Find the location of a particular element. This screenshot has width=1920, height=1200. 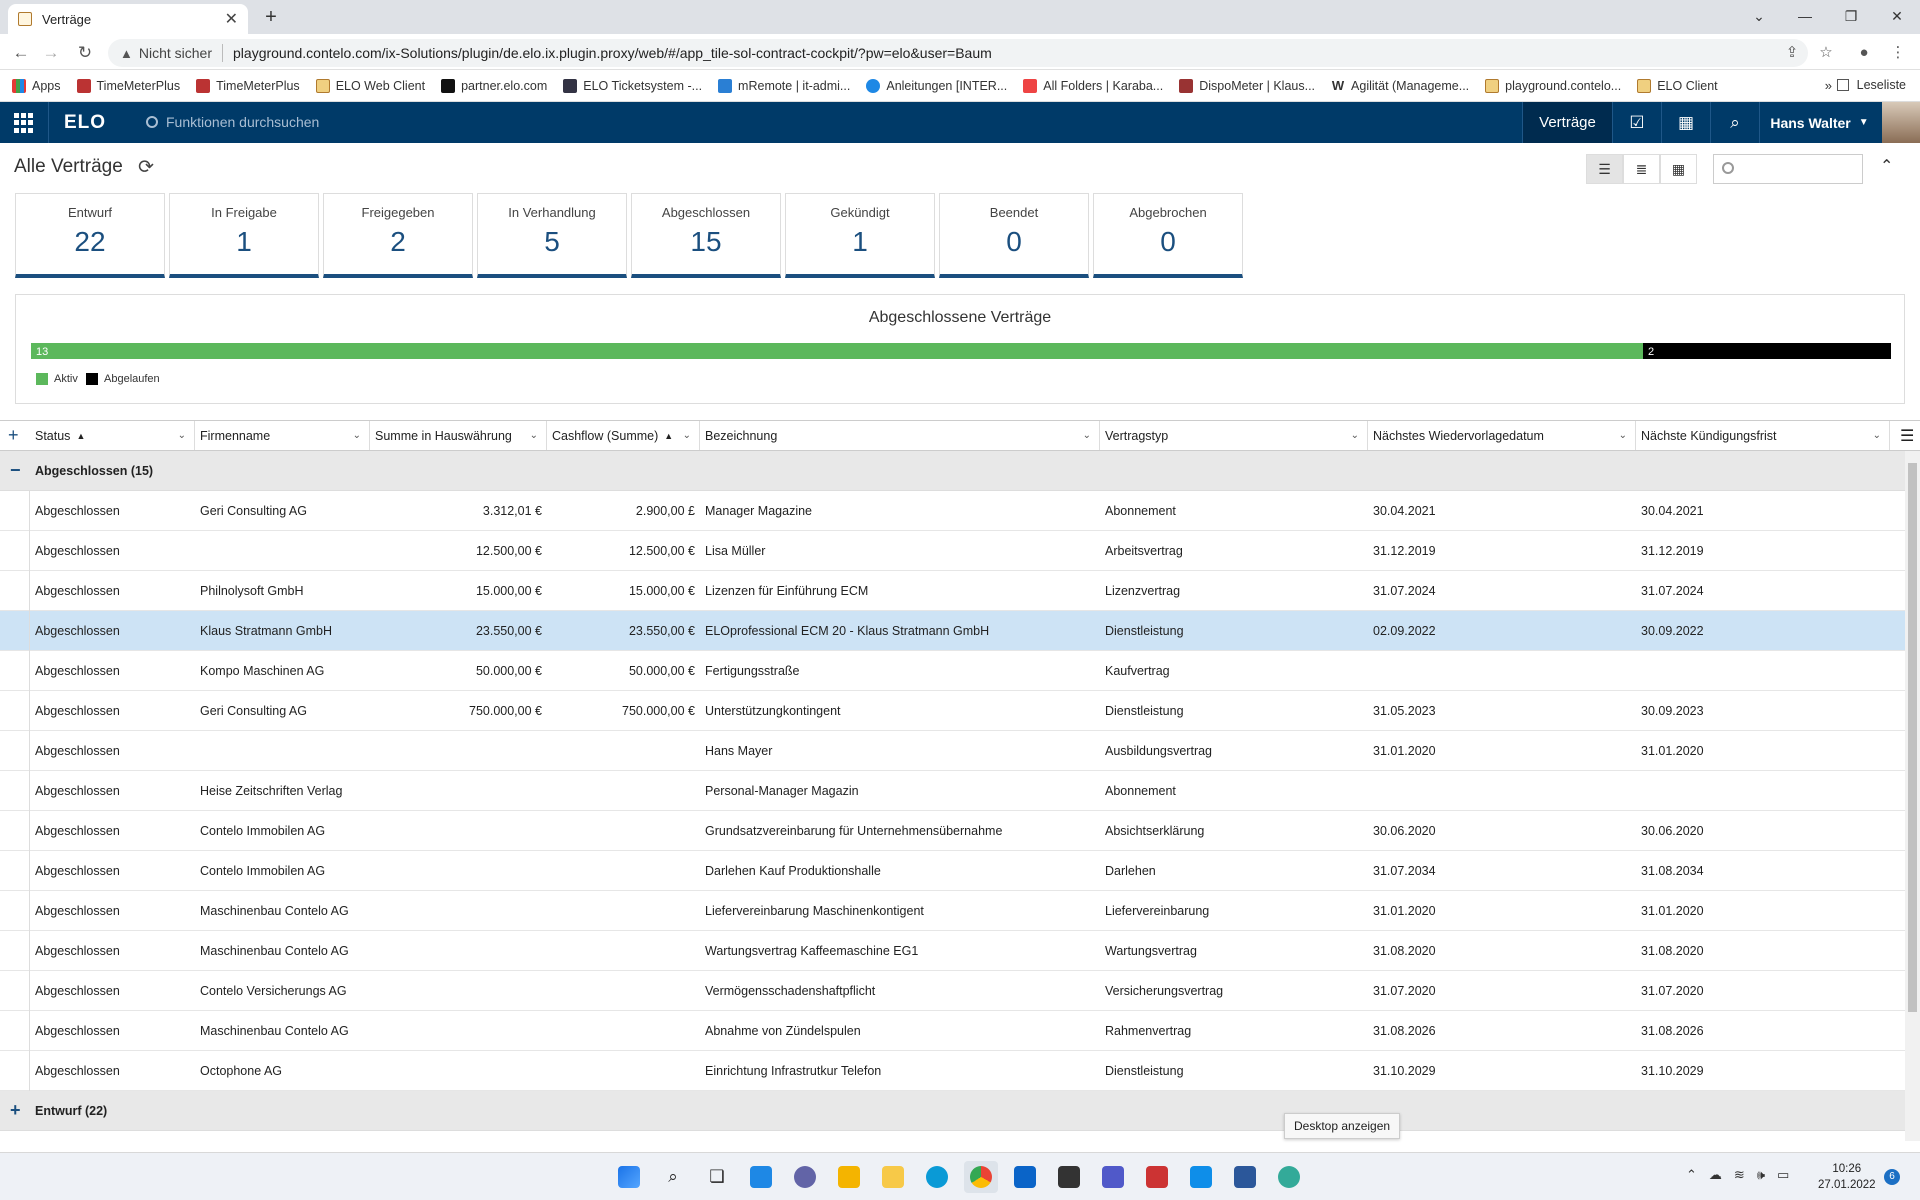

timemeter-icon is located at coordinates (1157, 1177).